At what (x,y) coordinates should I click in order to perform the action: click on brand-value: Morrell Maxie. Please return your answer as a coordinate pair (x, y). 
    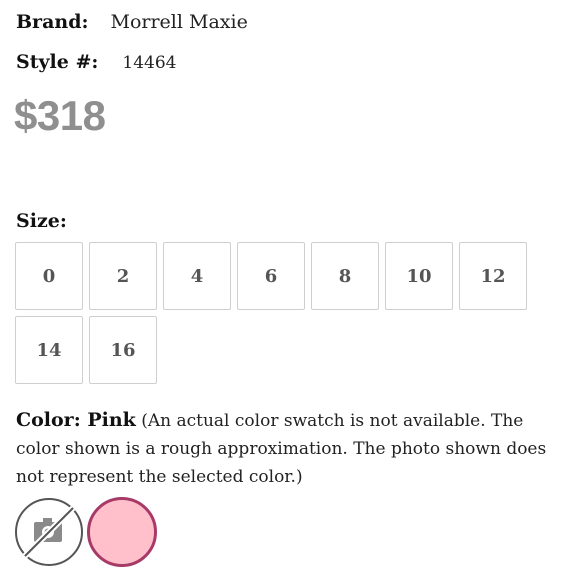
    Looking at the image, I should click on (179, 22).